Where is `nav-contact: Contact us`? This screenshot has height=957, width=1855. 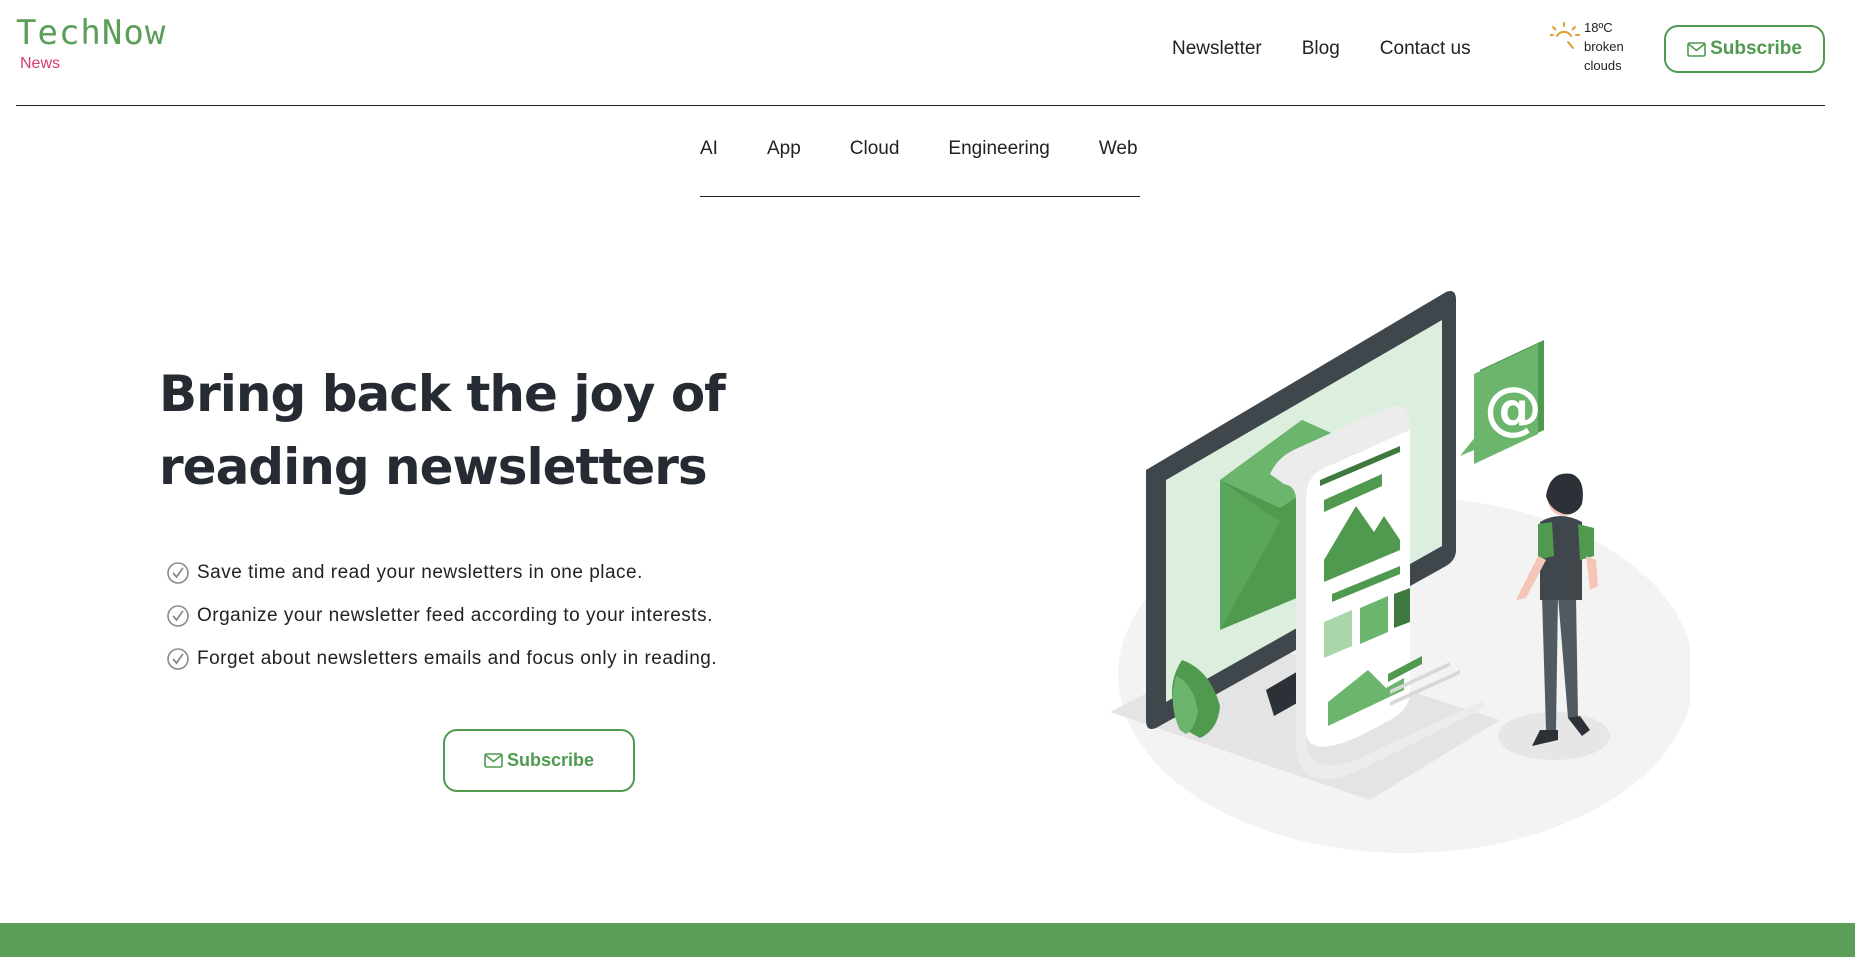
nav-contact: Contact us is located at coordinates (1425, 49).